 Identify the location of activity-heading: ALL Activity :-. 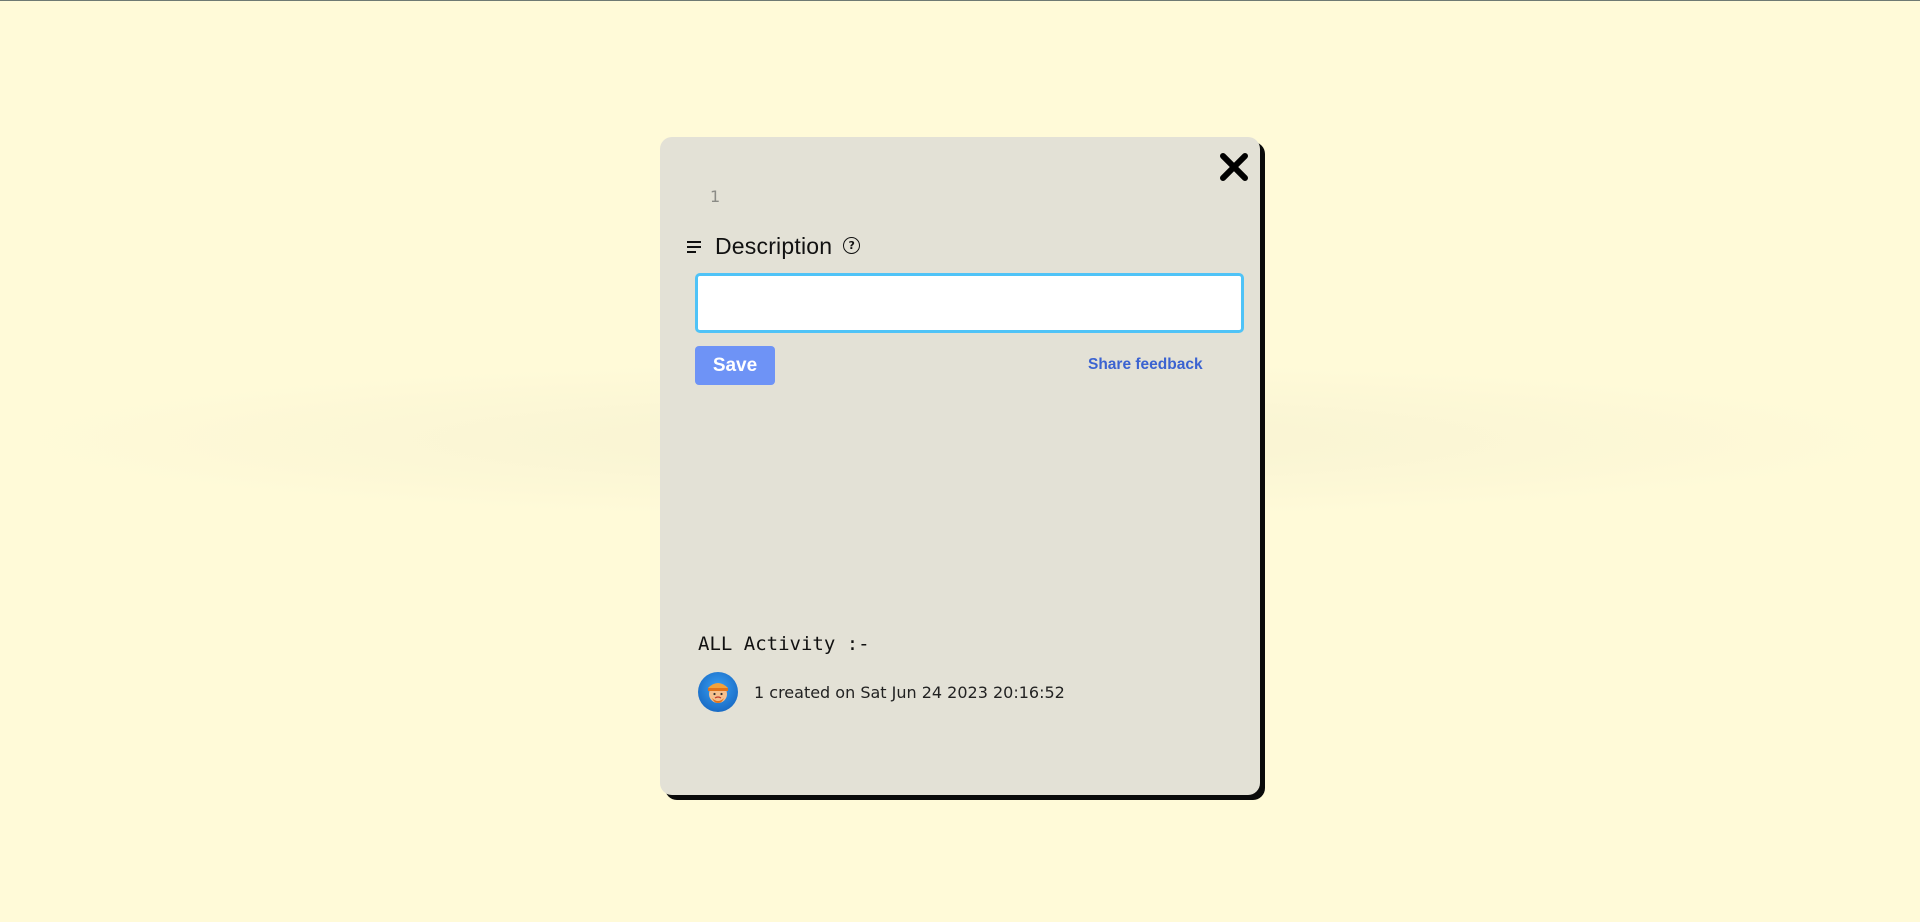
(784, 644).